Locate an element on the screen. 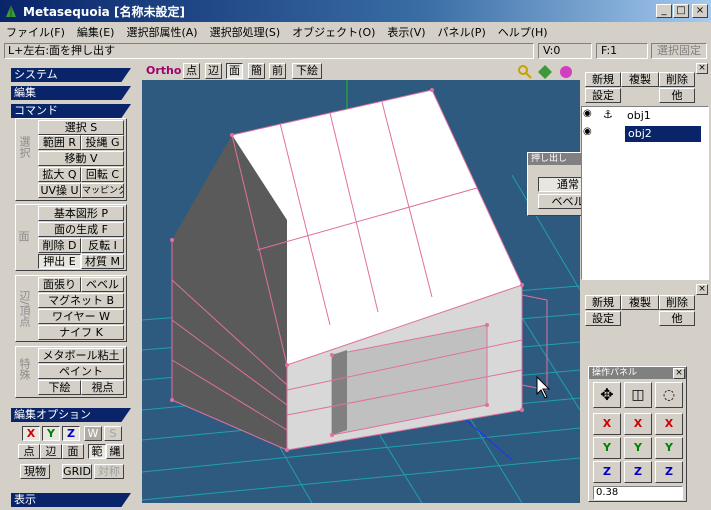  scale-z-button: Z is located at coordinates (638, 472).